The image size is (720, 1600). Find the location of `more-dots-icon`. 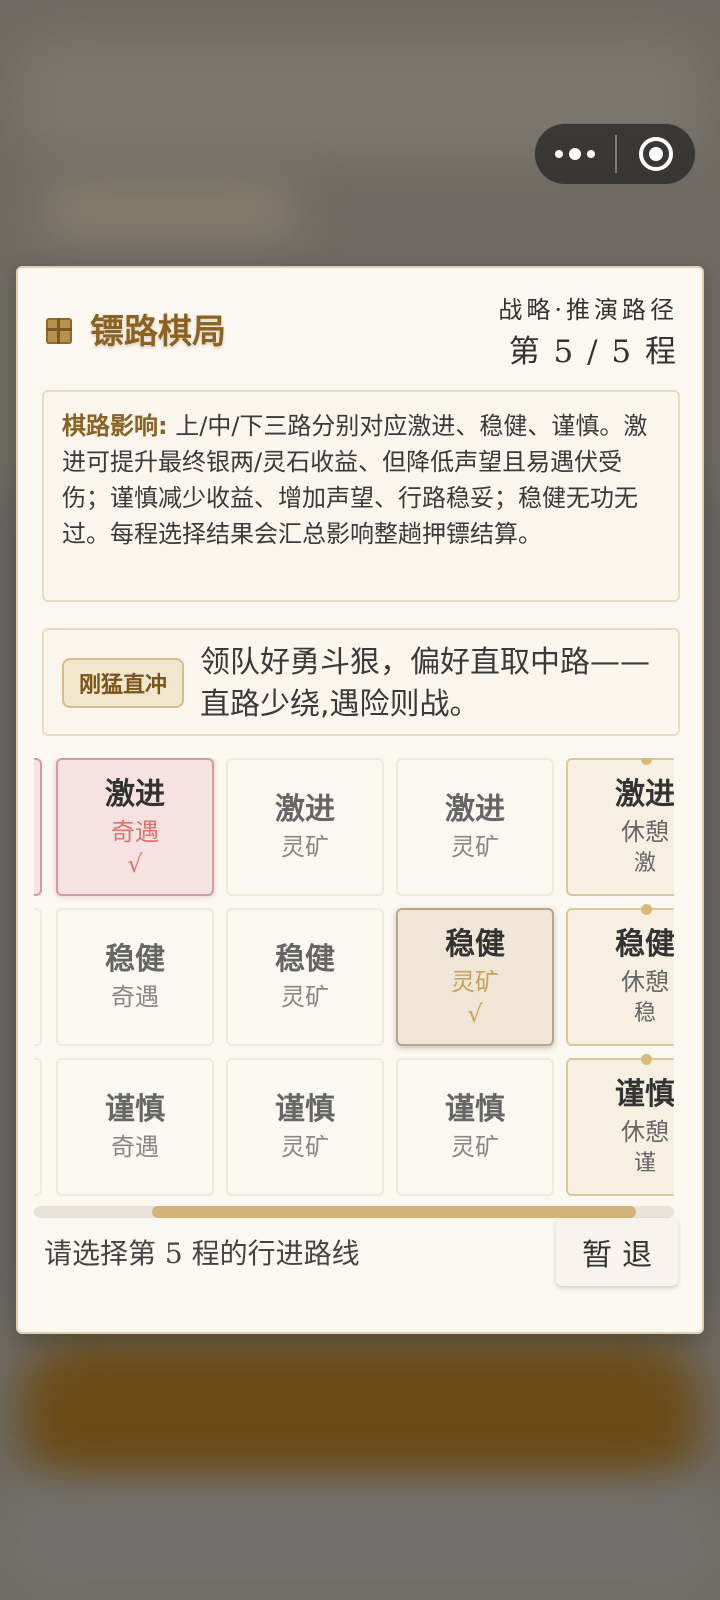

more-dots-icon is located at coordinates (575, 154).